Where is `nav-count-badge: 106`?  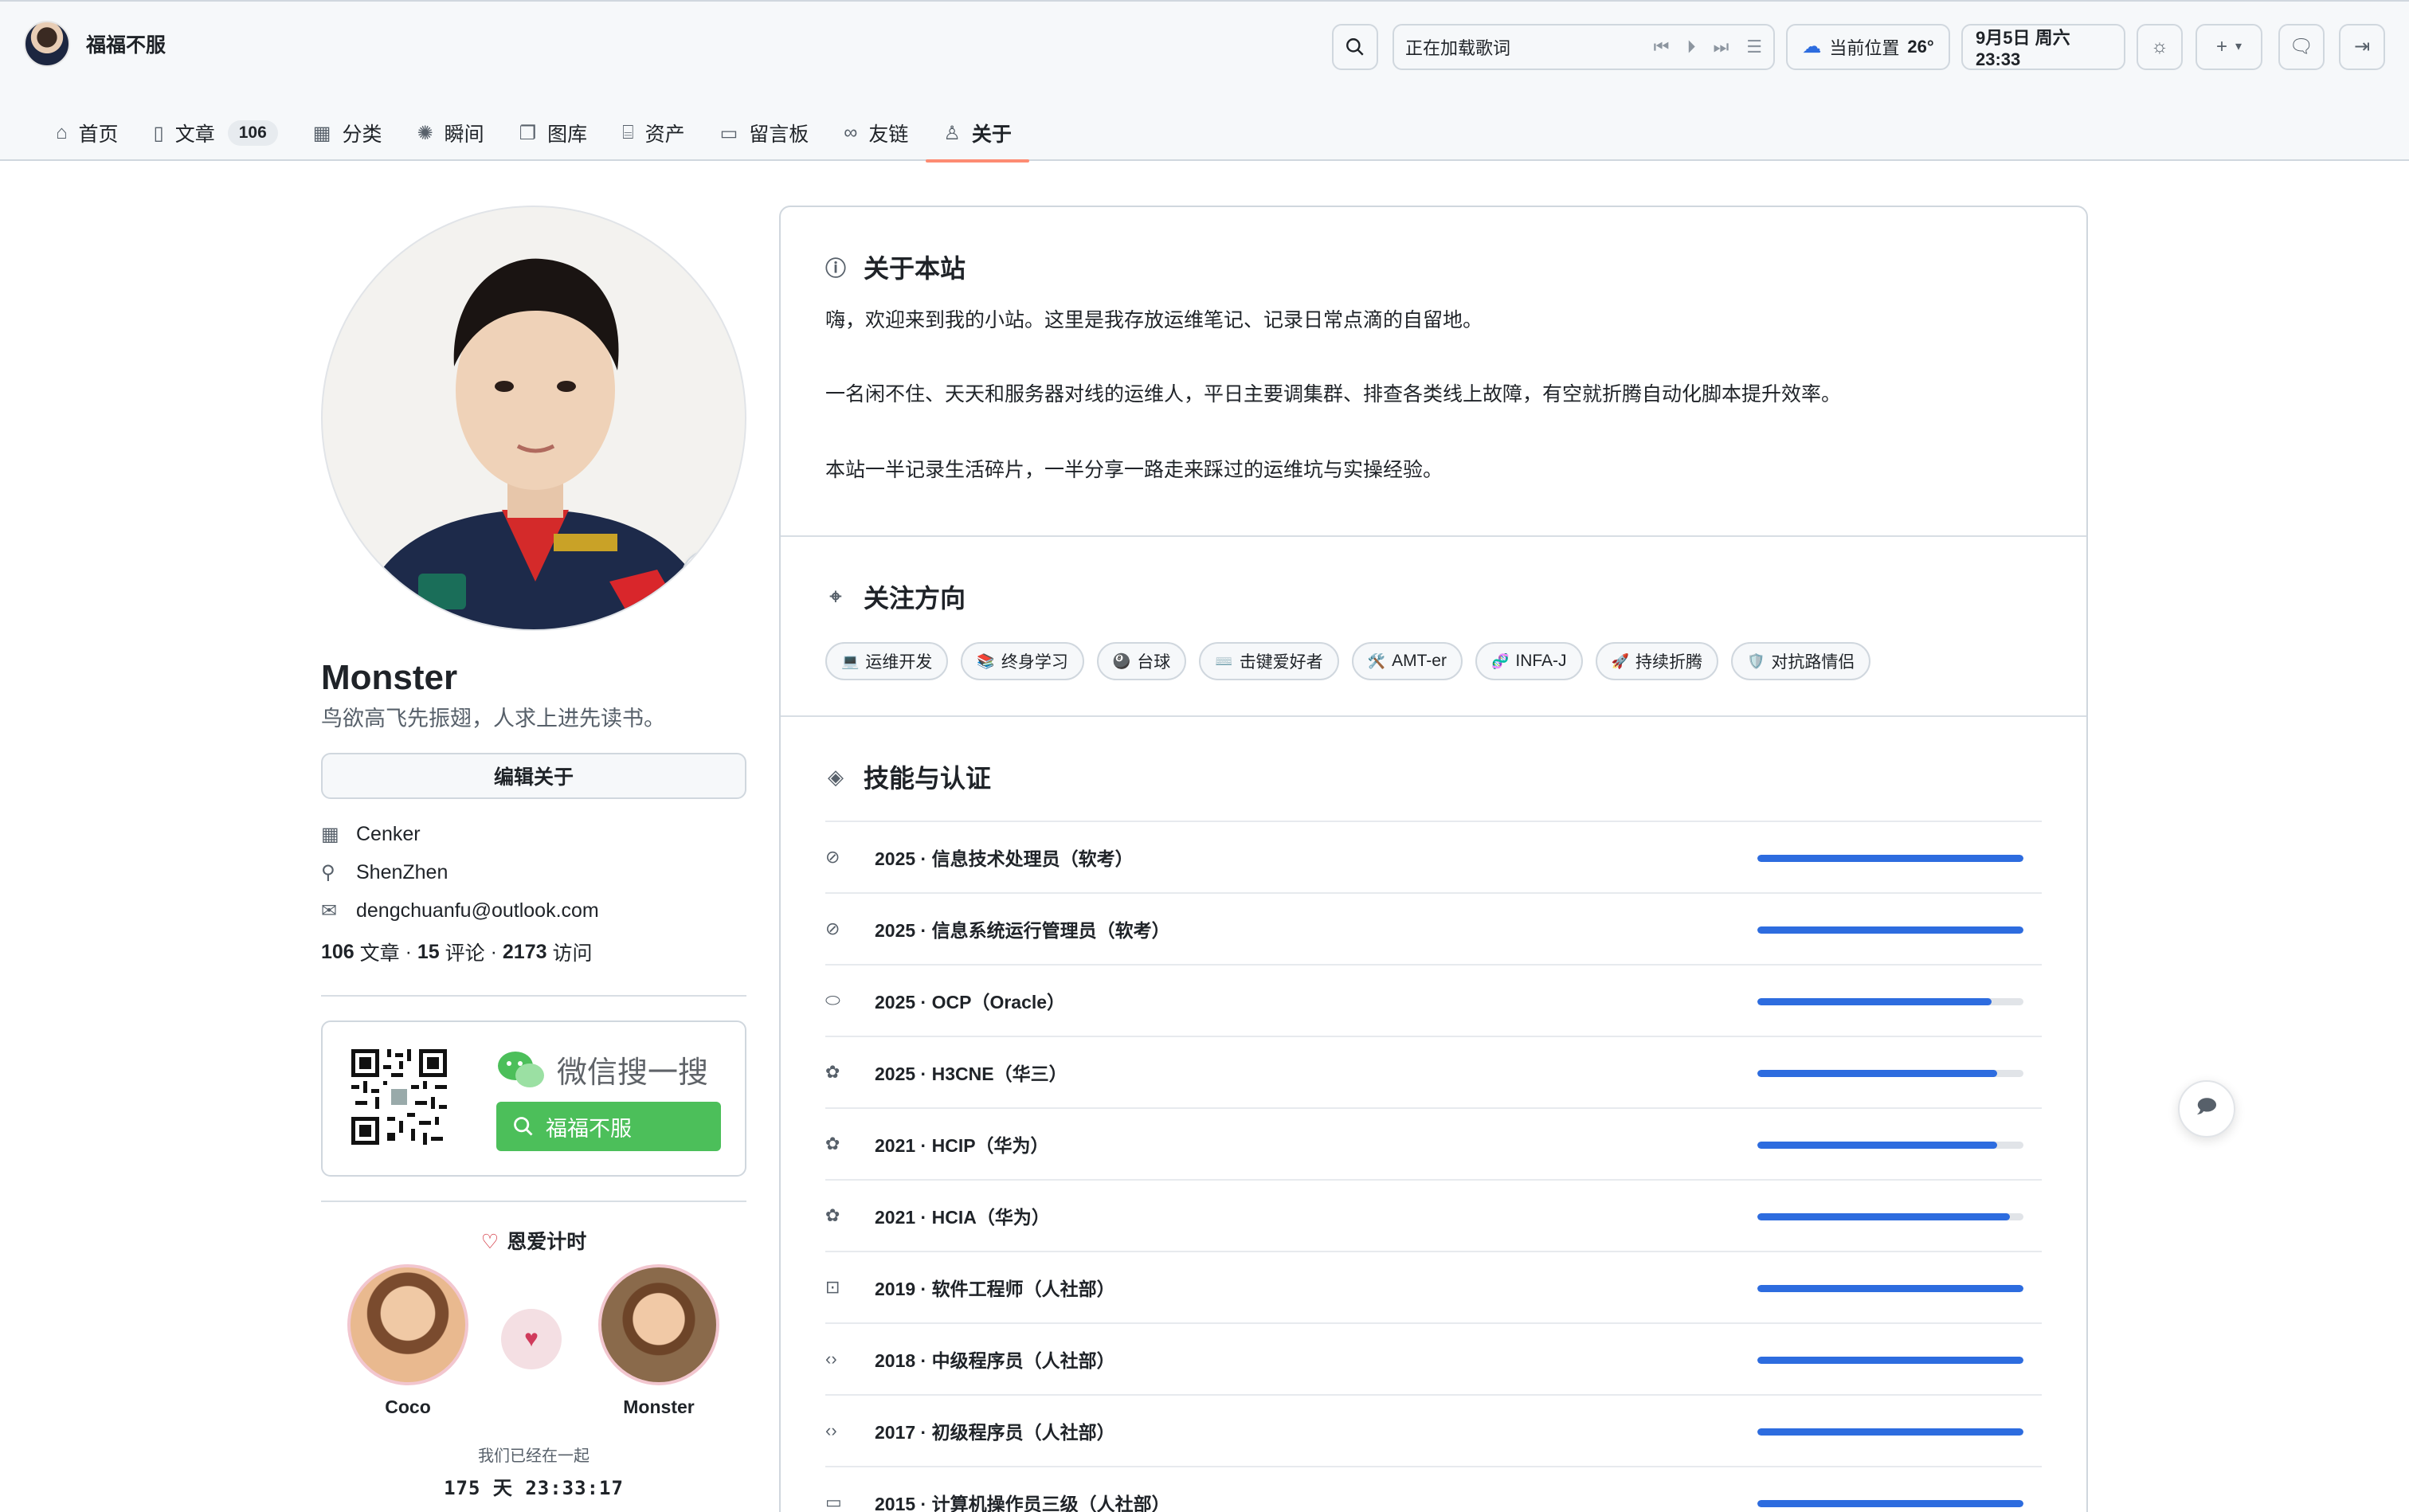
nav-count-badge: 106 is located at coordinates (252, 133).